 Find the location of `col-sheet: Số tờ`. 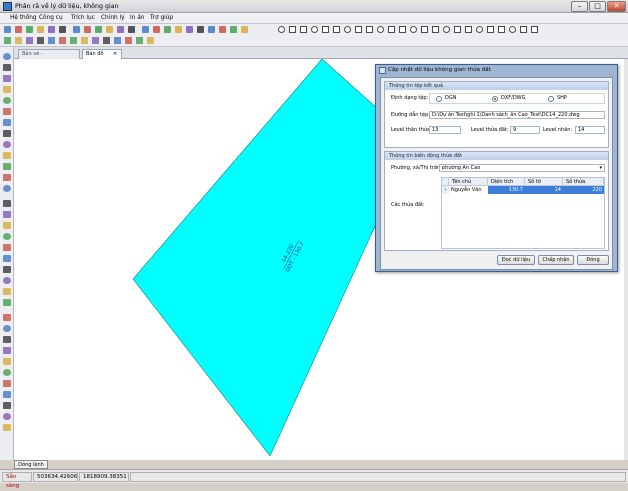

col-sheet: Số tờ is located at coordinates (544, 182).